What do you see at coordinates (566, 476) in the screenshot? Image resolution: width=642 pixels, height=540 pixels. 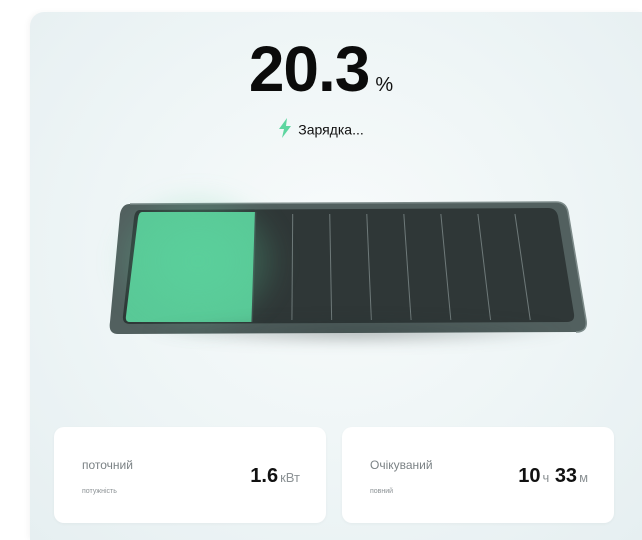 I see `expected-minutes: 33` at bounding box center [566, 476].